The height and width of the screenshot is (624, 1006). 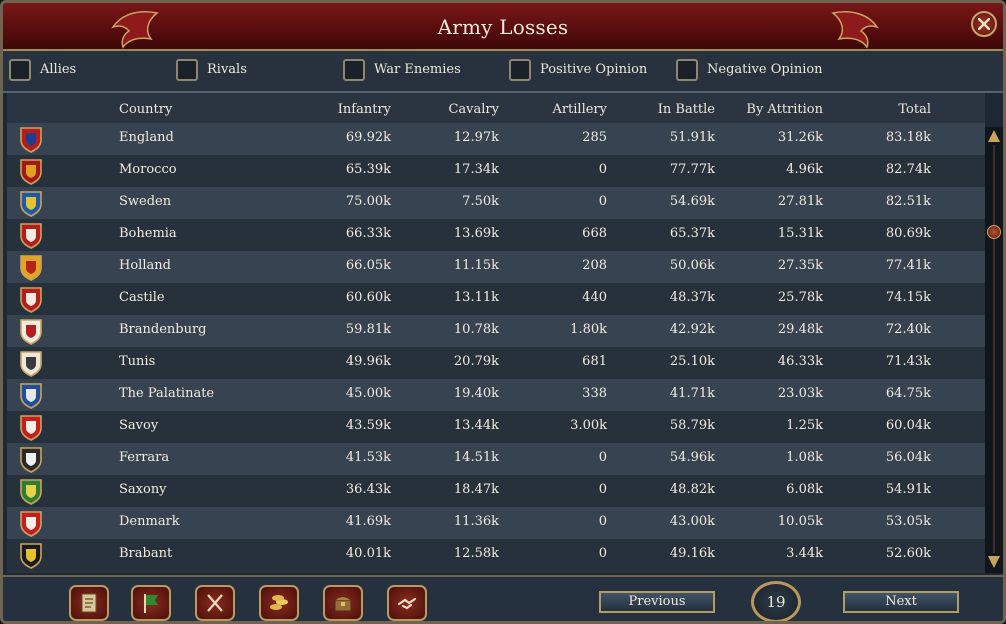 I want to click on savoy-flag-icon, so click(x=31, y=427).